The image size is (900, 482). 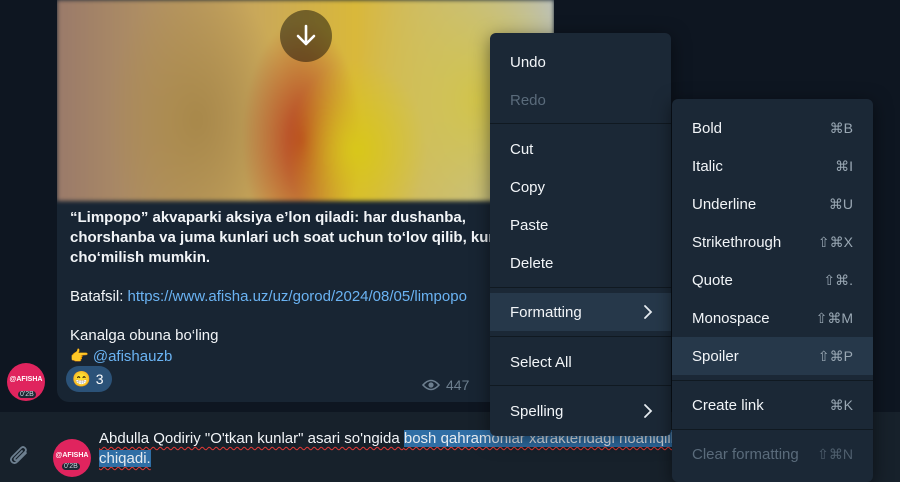 What do you see at coordinates (546, 312) in the screenshot?
I see `formatting-label: Formatting` at bounding box center [546, 312].